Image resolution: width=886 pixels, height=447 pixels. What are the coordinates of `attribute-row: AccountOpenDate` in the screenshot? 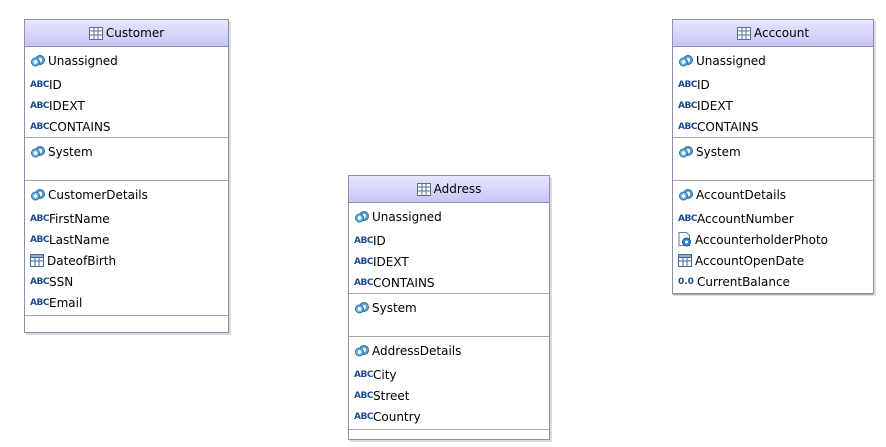 It's located at (773, 260).